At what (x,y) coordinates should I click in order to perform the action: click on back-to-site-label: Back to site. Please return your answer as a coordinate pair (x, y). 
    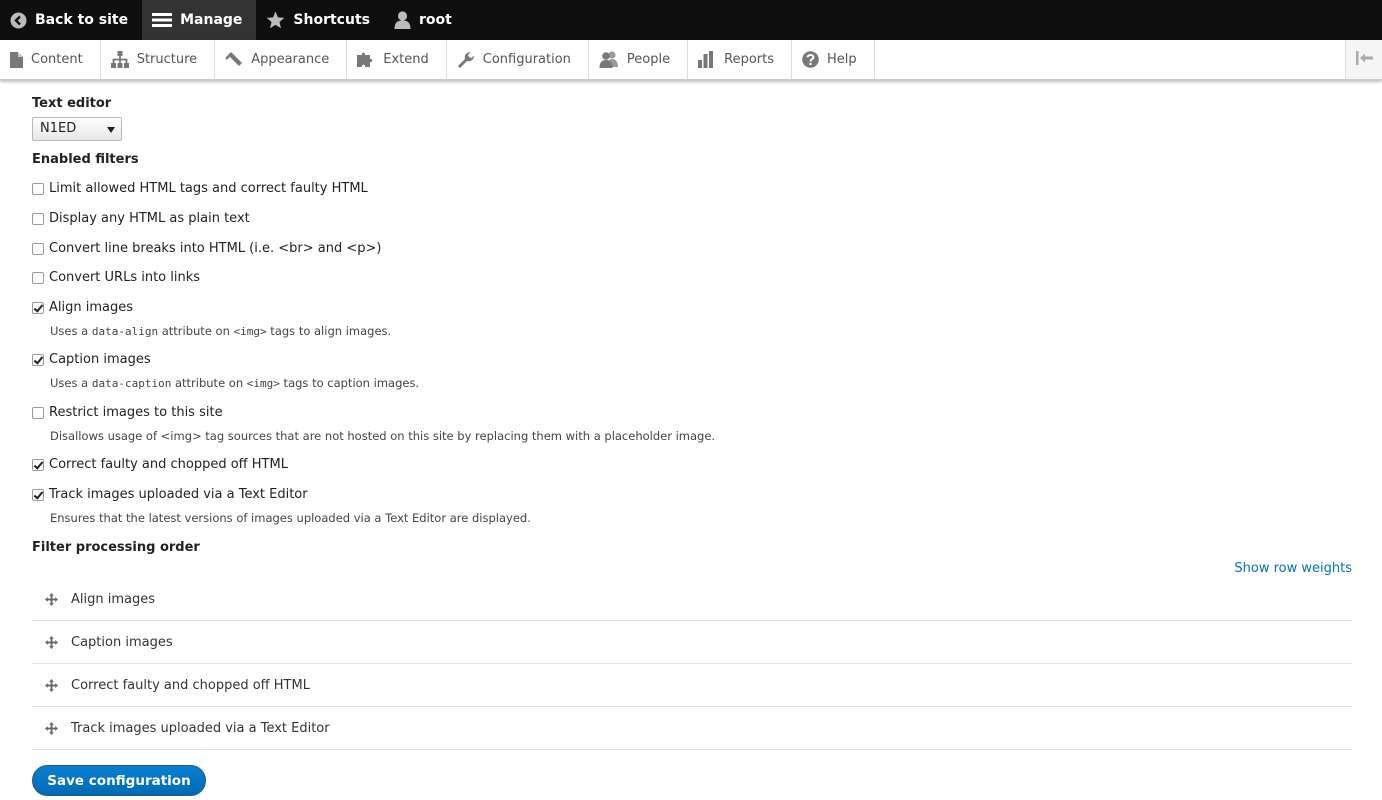
    Looking at the image, I should click on (82, 20).